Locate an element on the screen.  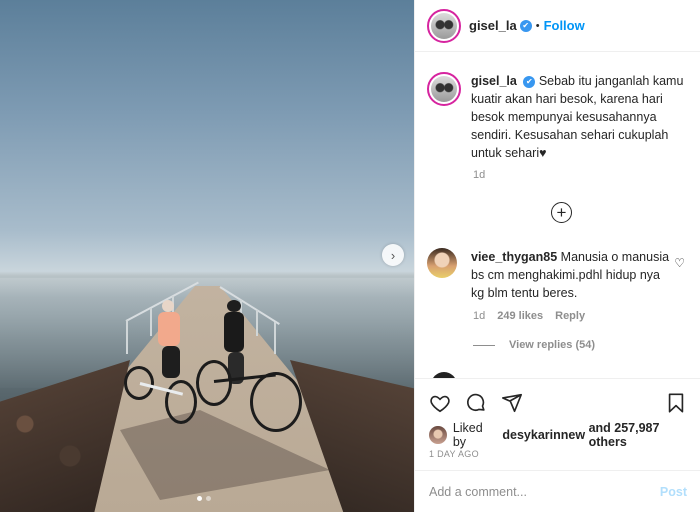
next-photo-button: › is located at coordinates (393, 255).